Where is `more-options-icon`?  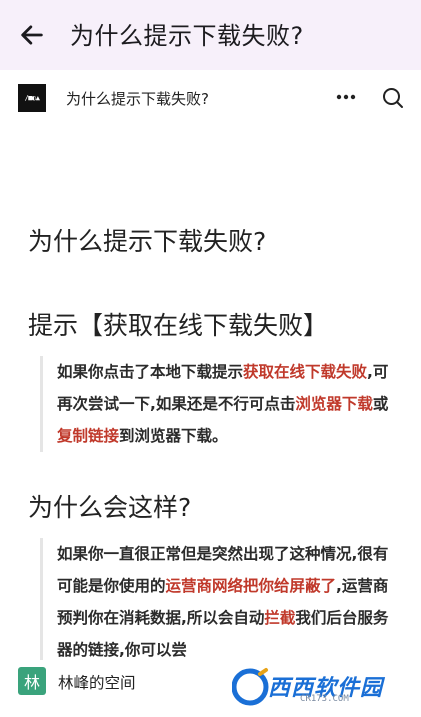 more-options-icon is located at coordinates (346, 97).